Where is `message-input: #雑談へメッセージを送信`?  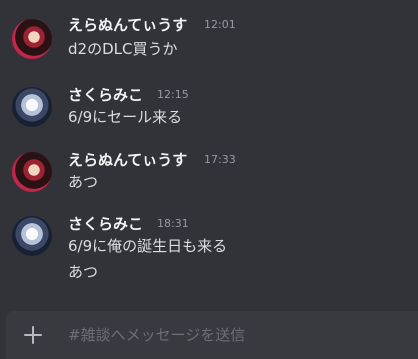 message-input: #雑談へメッセージを送信 is located at coordinates (156, 334).